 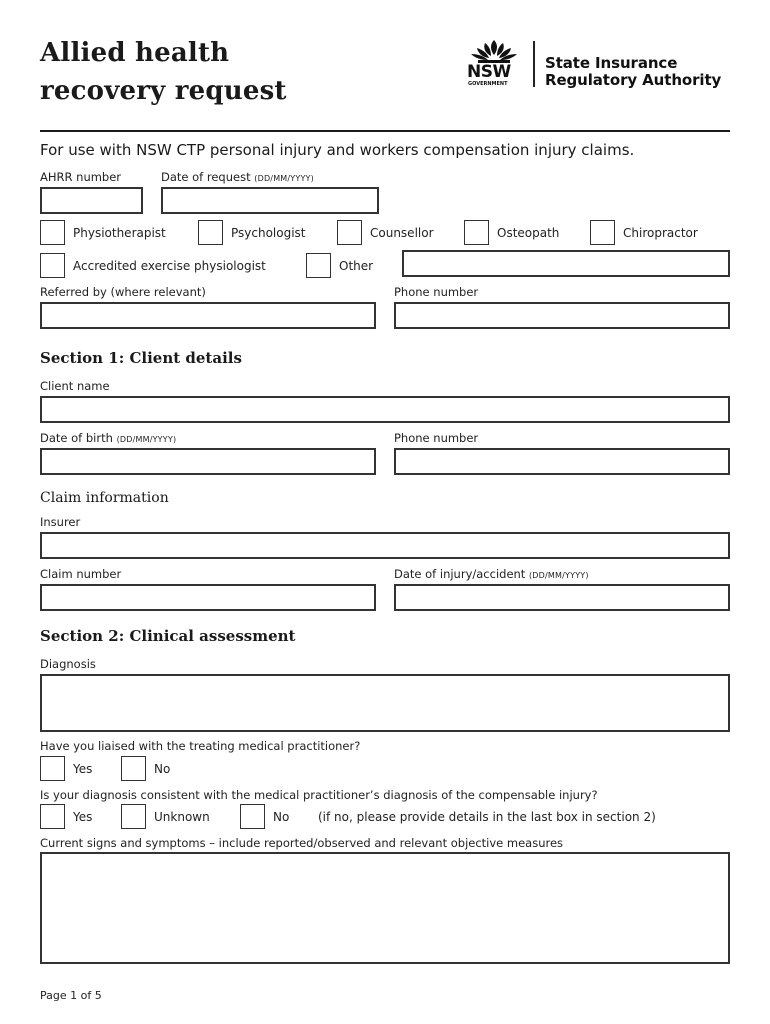 I want to click on consistent-yes-checkbox, so click(x=52, y=816).